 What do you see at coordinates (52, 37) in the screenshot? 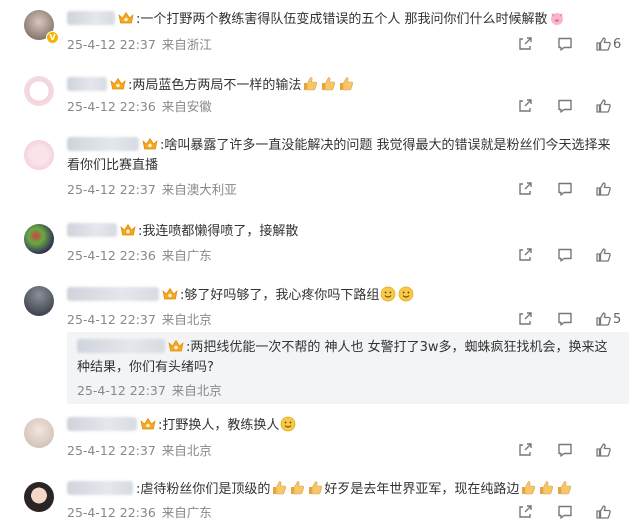
I see `verified-badge-icon: V` at bounding box center [52, 37].